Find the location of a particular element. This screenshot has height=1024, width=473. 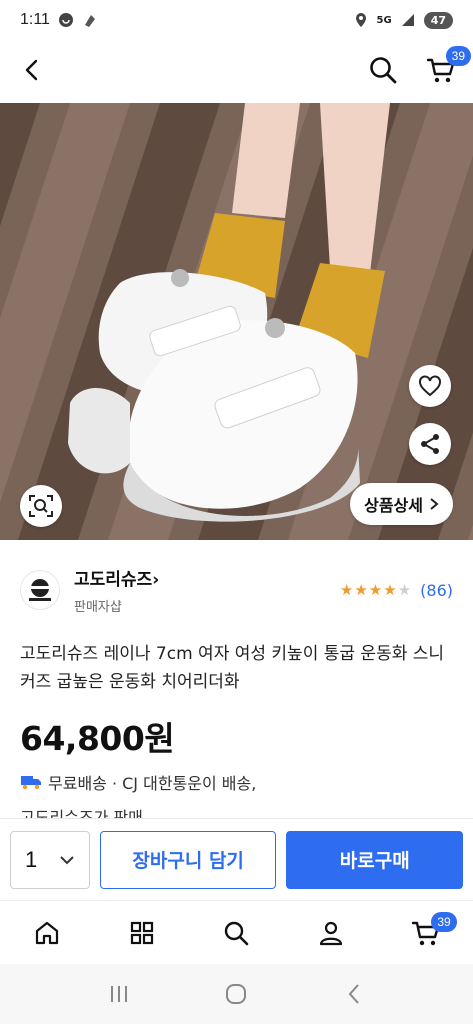

product-price: 64,800원 is located at coordinates (97, 738).